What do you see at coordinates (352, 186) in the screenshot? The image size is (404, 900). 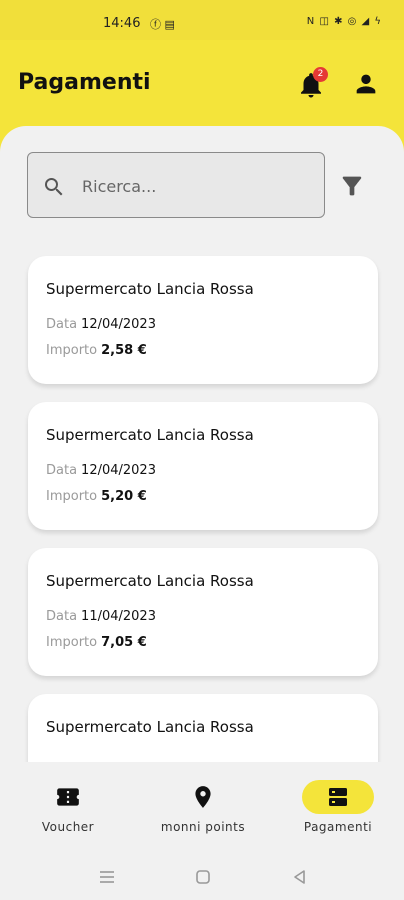 I see `filter-icon` at bounding box center [352, 186].